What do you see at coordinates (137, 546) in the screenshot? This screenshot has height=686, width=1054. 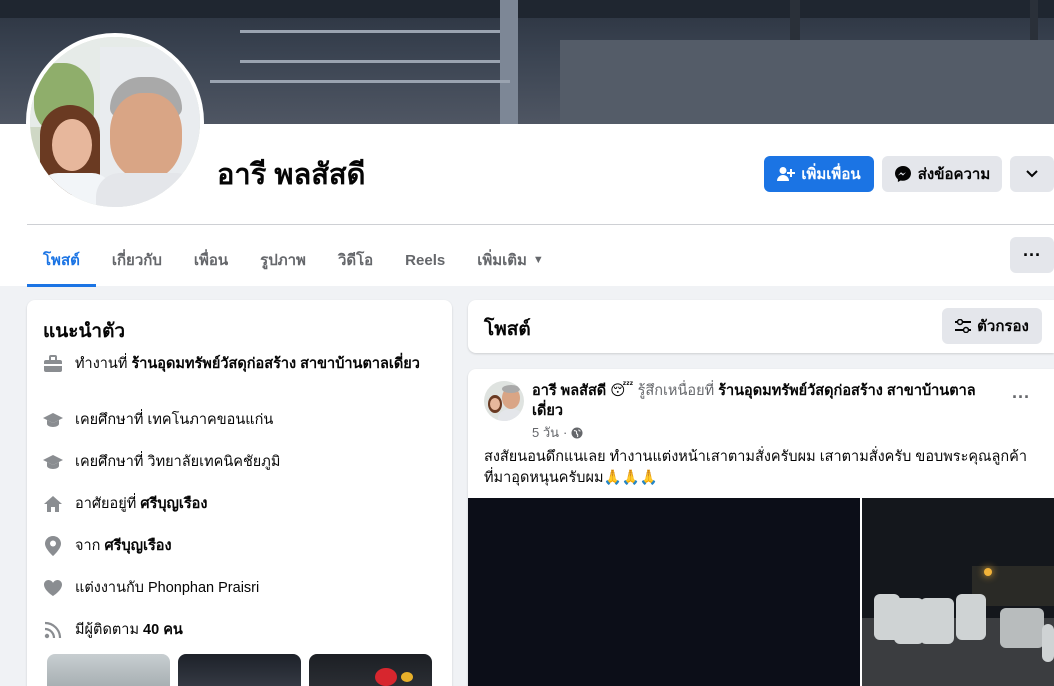 I see `from-link: ศรีบุญเรือง` at bounding box center [137, 546].